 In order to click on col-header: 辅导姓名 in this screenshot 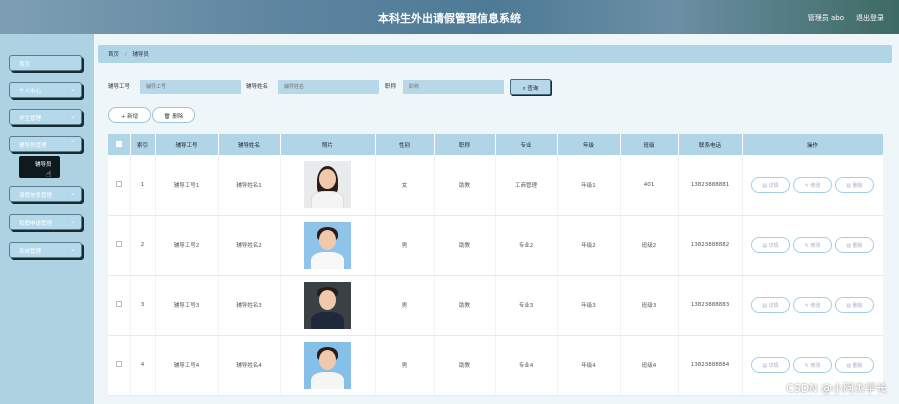, I will do `click(249, 144)`.